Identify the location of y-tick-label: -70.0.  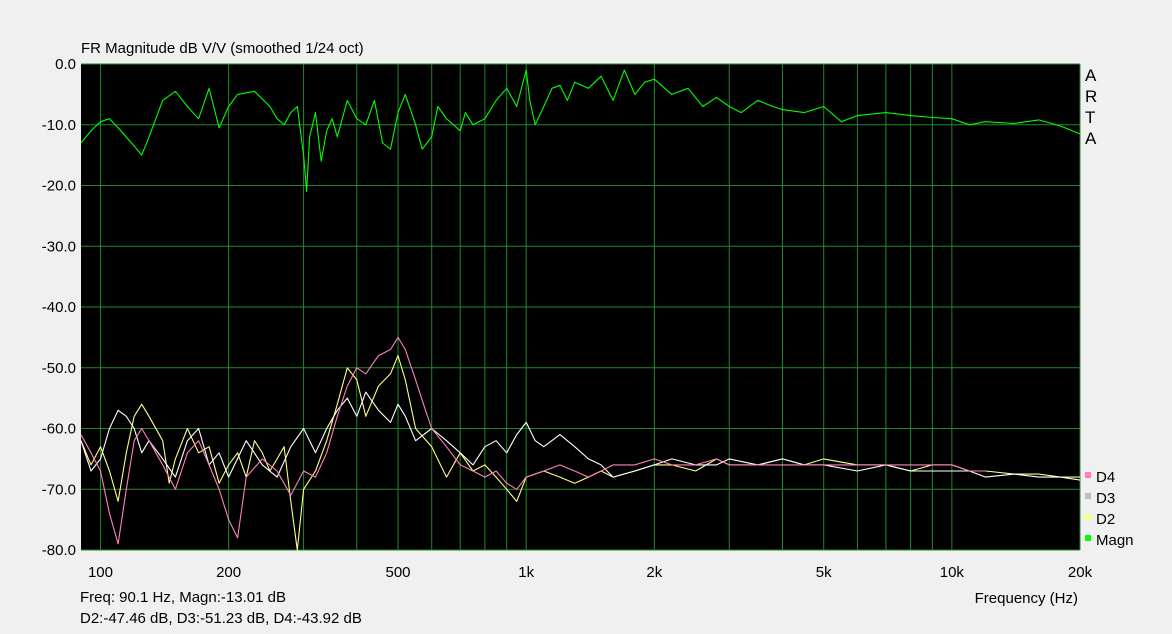
(59, 489).